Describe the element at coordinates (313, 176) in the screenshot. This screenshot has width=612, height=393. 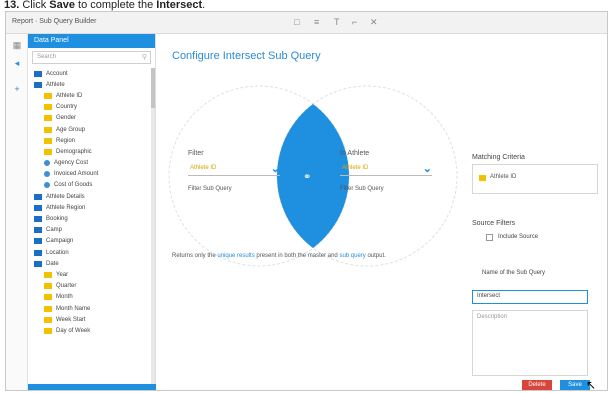
I see `intersection-area` at that location.